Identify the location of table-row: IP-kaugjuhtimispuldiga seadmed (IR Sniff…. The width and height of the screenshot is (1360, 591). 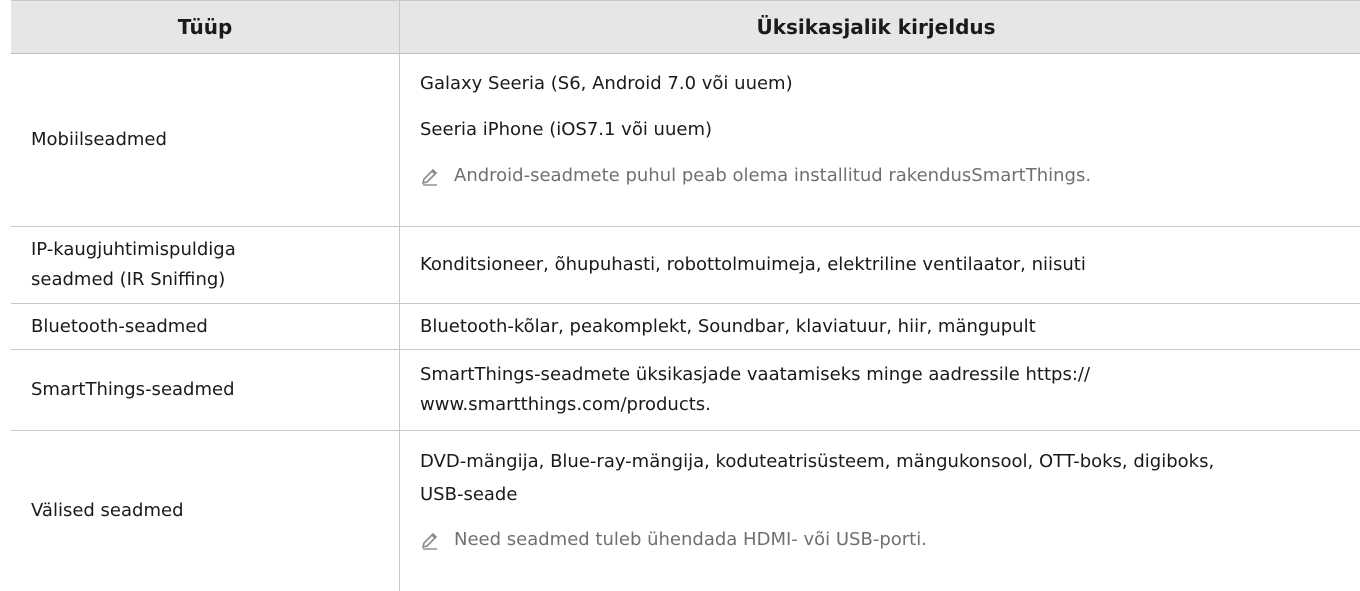
(685, 265).